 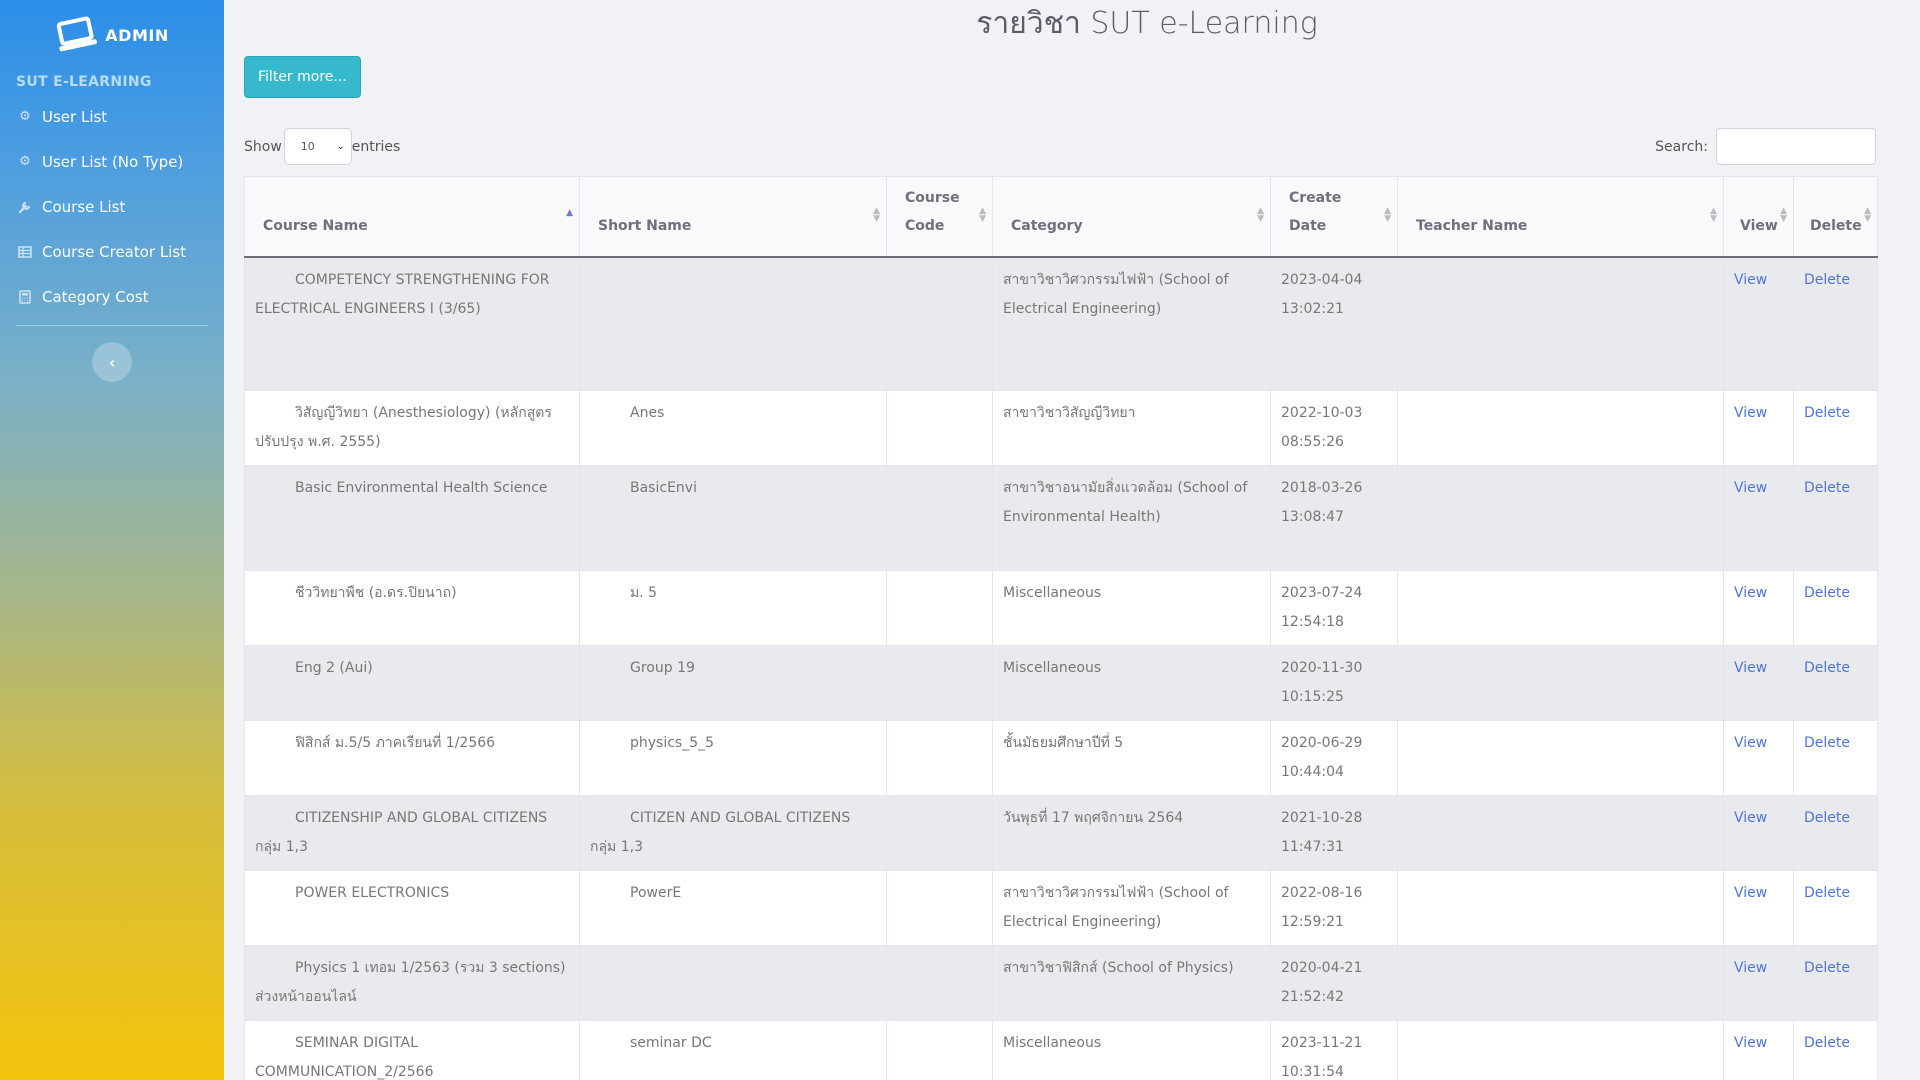 What do you see at coordinates (1131, 217) in the screenshot?
I see `column-header-category: Category ▲ ▼` at bounding box center [1131, 217].